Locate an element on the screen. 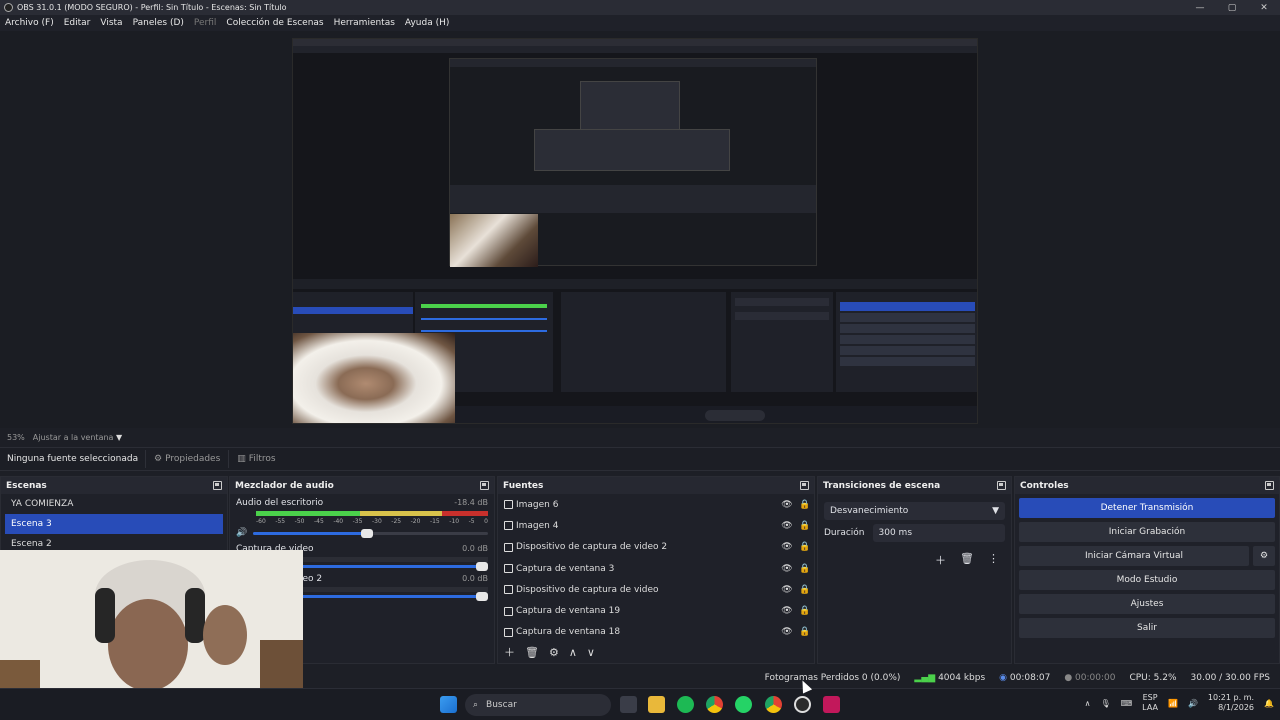 The width and height of the screenshot is (1280, 720). move-up-icon: ∧ is located at coordinates (573, 652).